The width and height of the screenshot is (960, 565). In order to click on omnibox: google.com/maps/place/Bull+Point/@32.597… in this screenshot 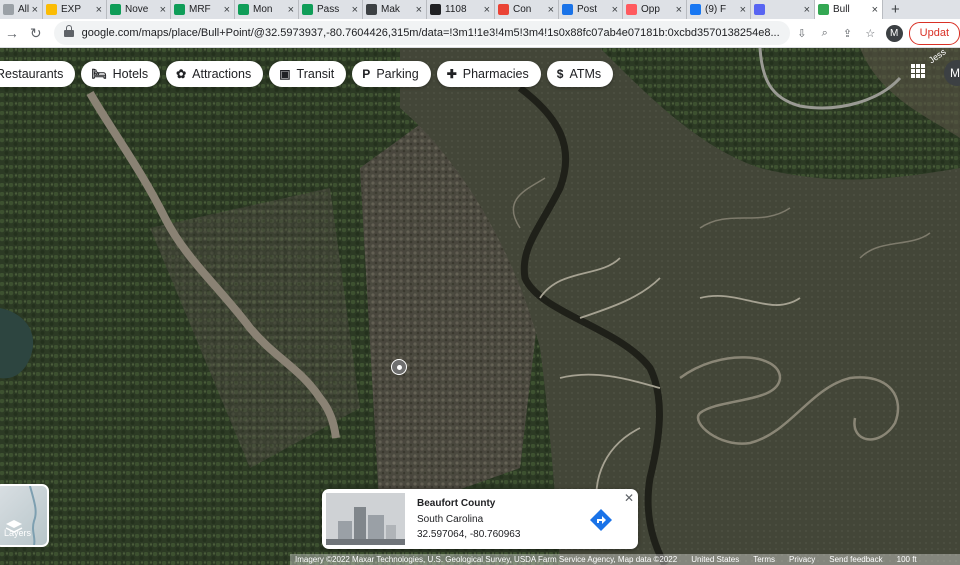, I will do `click(422, 33)`.